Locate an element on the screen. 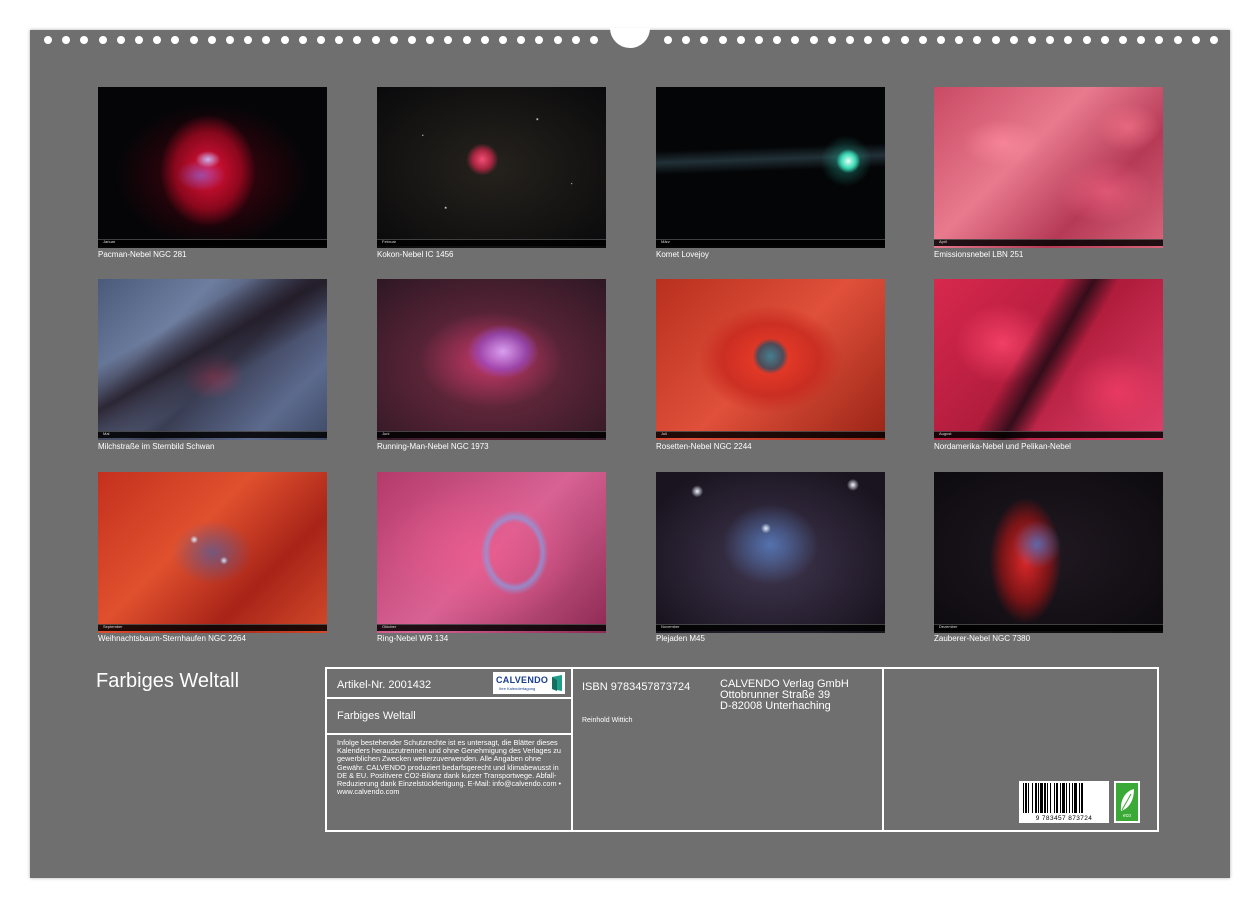 Image resolution: width=1260 pixels, height=908 pixels. month-bar: März is located at coordinates (770, 242).